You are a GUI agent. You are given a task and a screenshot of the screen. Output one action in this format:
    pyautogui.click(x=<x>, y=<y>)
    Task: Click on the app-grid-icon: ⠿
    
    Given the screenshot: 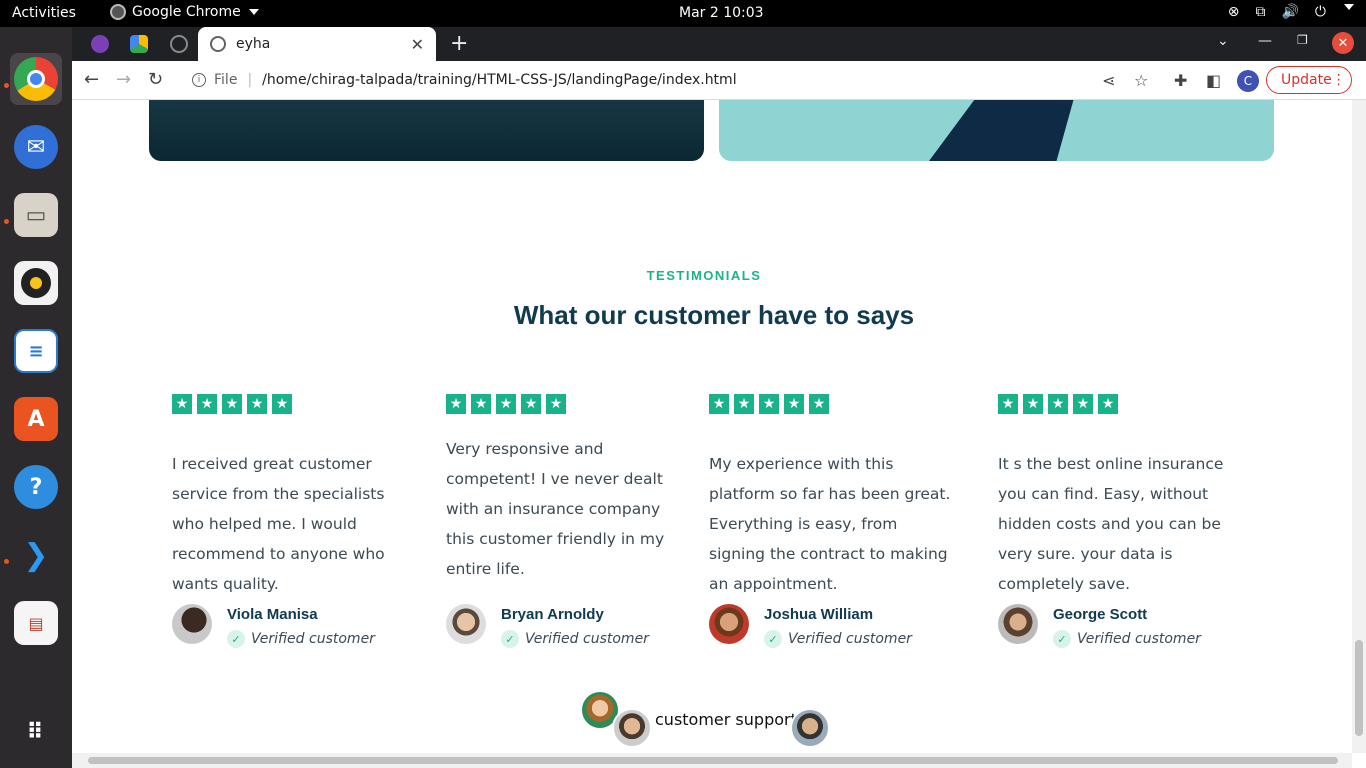 What is the action you would take?
    pyautogui.click(x=36, y=732)
    